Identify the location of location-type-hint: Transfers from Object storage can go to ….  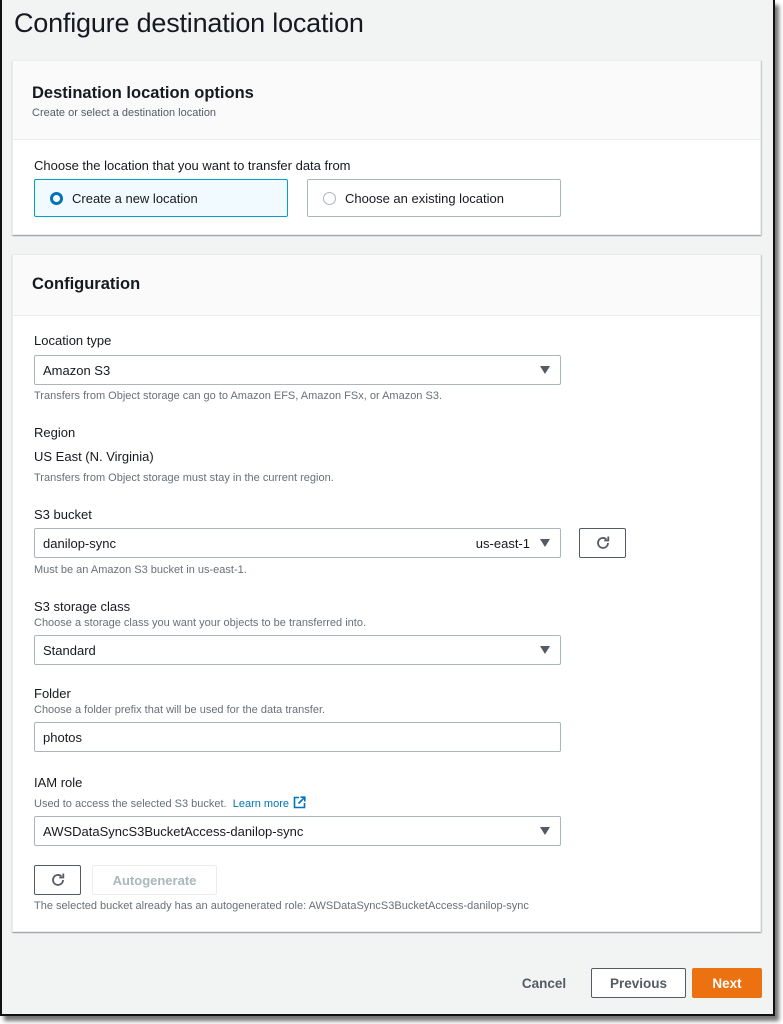
(238, 396).